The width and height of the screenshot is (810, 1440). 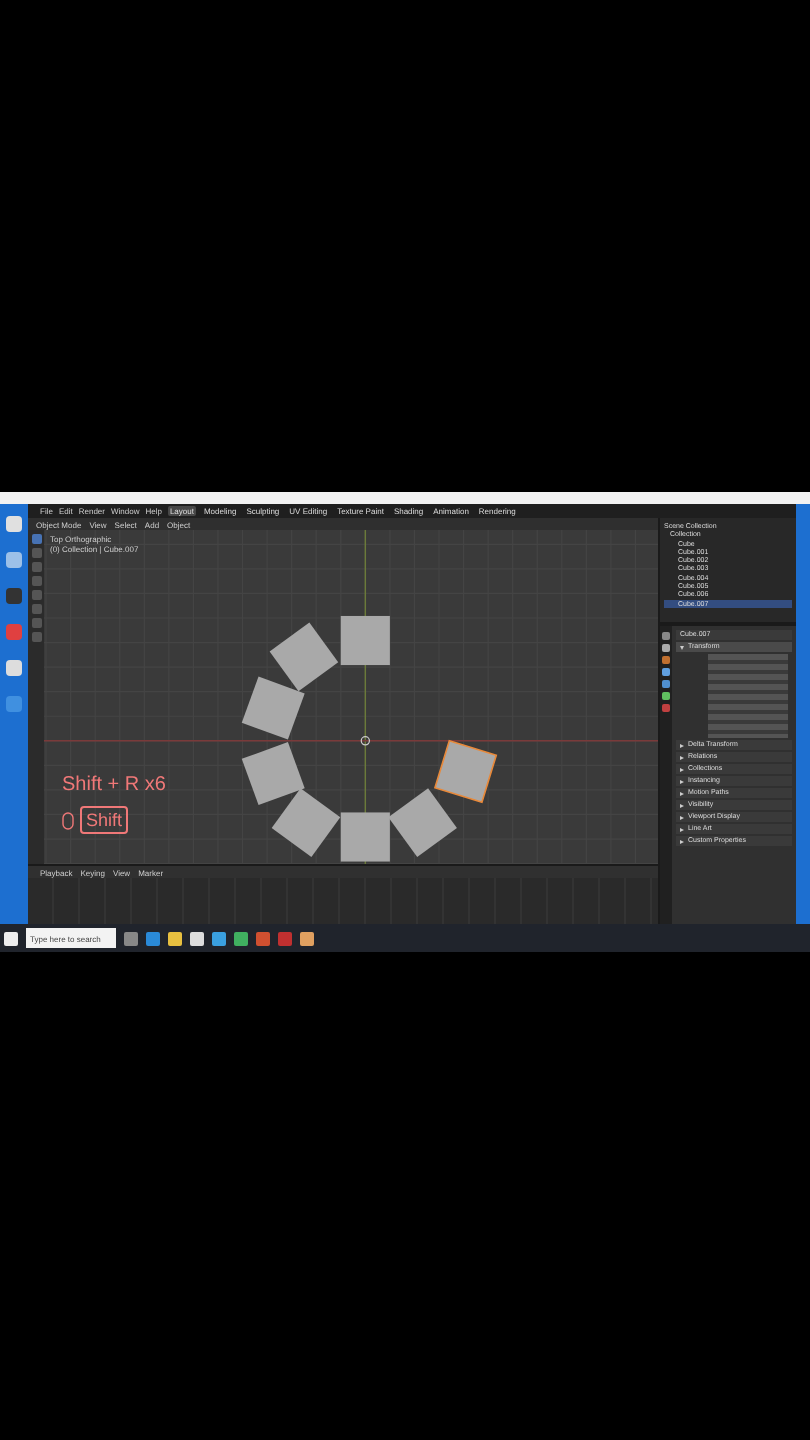 What do you see at coordinates (104, 820) in the screenshot?
I see `key-badge: Shift` at bounding box center [104, 820].